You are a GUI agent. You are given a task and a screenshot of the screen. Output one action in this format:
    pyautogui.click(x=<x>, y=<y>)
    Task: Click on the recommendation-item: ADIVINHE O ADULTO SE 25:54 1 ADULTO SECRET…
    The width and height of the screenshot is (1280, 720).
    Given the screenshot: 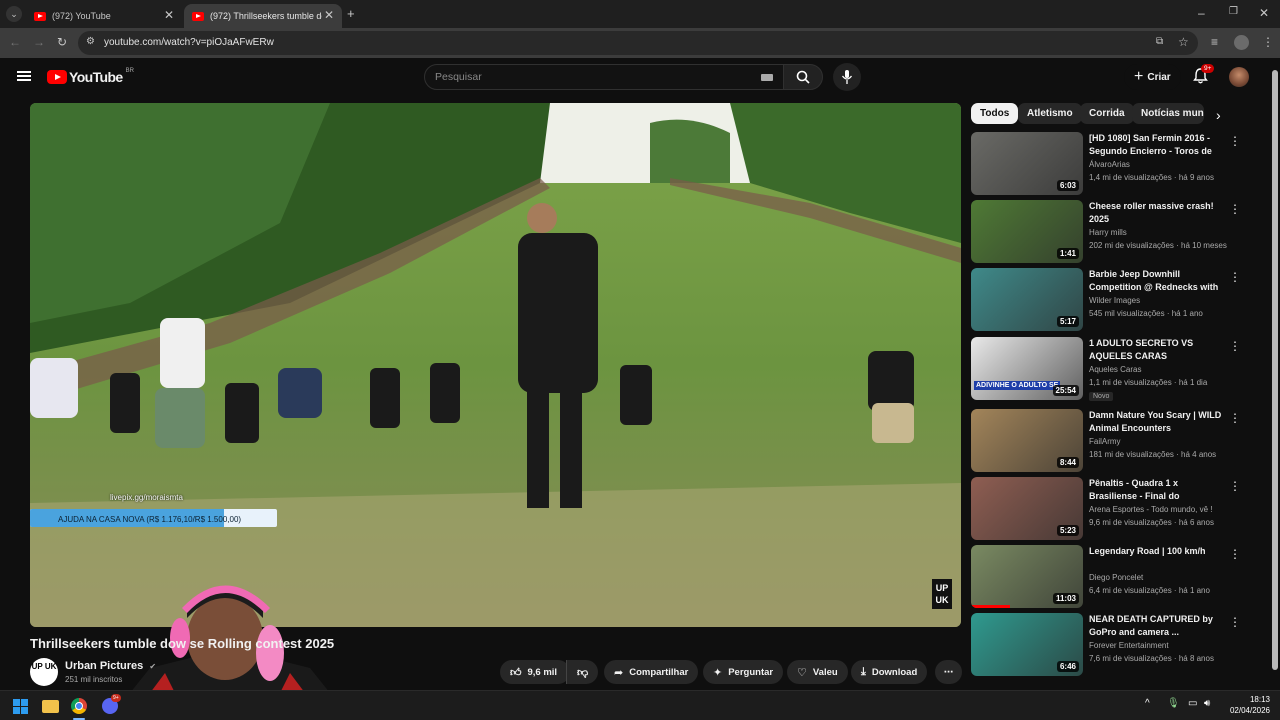 What is the action you would take?
    pyautogui.click(x=1116, y=369)
    